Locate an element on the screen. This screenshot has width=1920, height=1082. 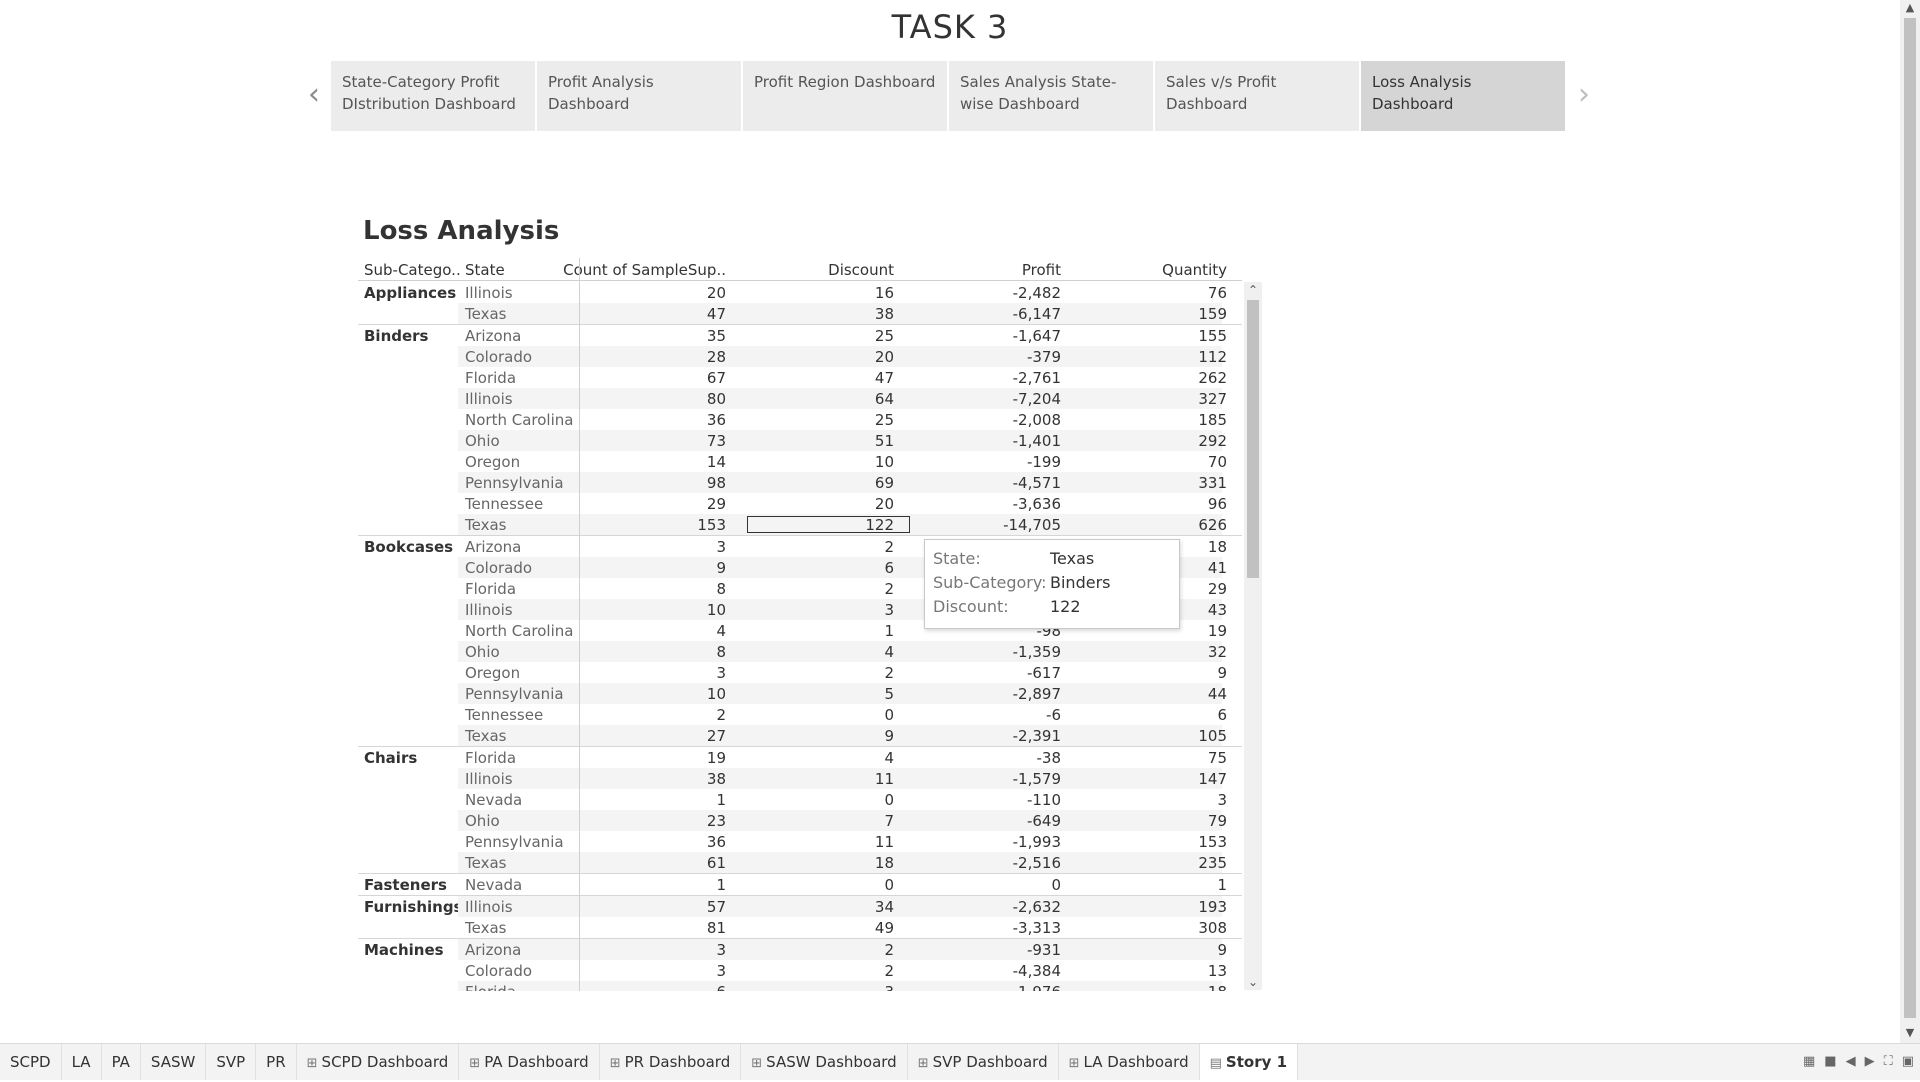
discount-cell: 51 is located at coordinates (884, 441).